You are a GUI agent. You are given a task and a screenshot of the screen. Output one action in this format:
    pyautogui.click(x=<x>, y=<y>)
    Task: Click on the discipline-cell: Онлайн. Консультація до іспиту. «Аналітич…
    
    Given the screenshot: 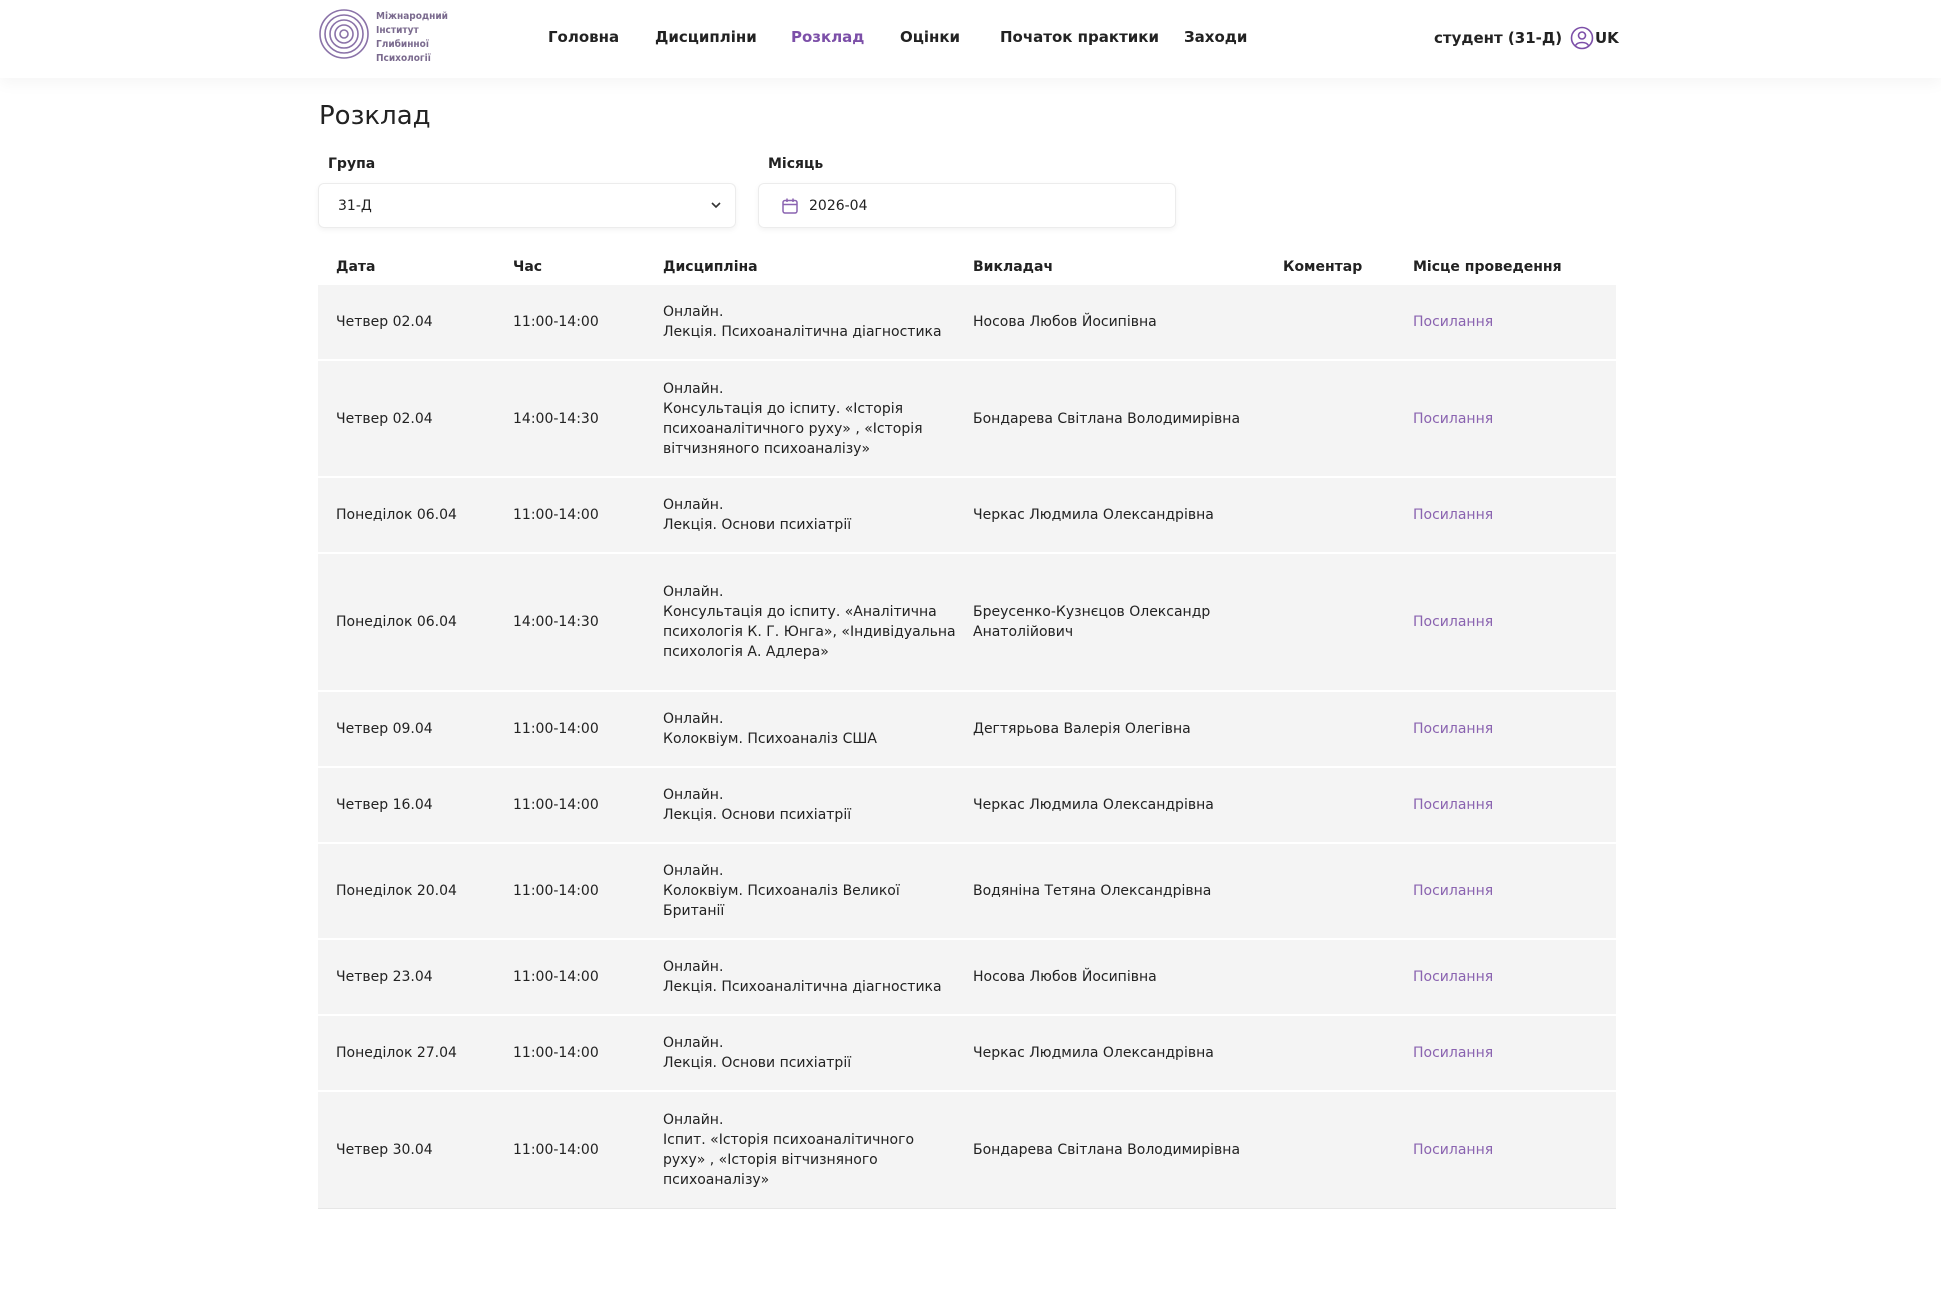 What is the action you would take?
    pyautogui.click(x=818, y=621)
    